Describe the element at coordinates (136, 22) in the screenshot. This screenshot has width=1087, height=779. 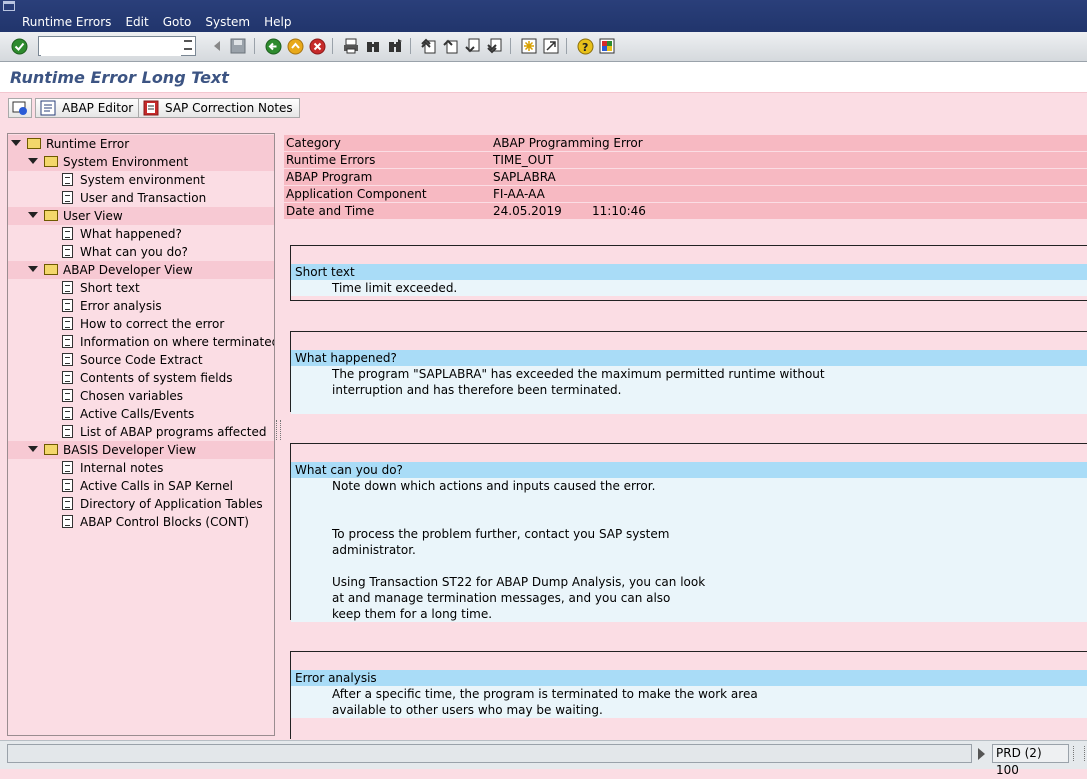
I see `menu-edit: Edit` at that location.